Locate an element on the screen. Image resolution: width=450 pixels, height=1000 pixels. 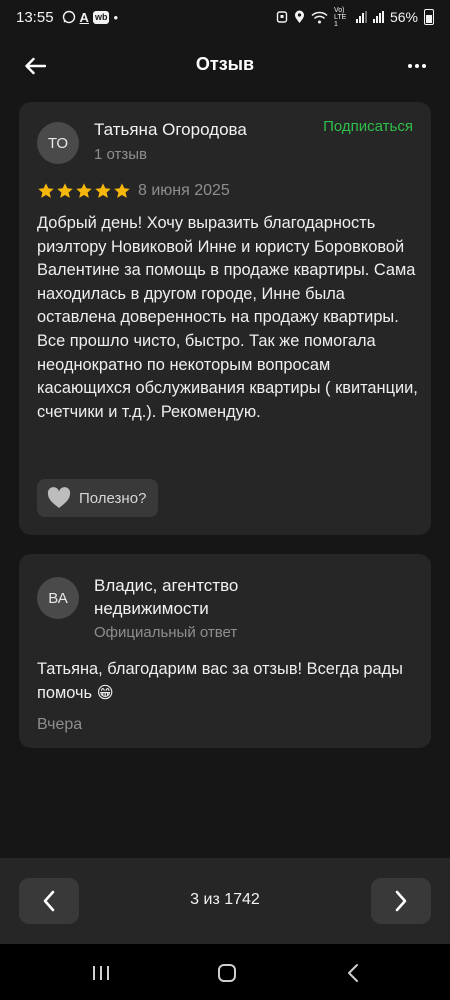
whatsapp-icon is located at coordinates (68, 17).